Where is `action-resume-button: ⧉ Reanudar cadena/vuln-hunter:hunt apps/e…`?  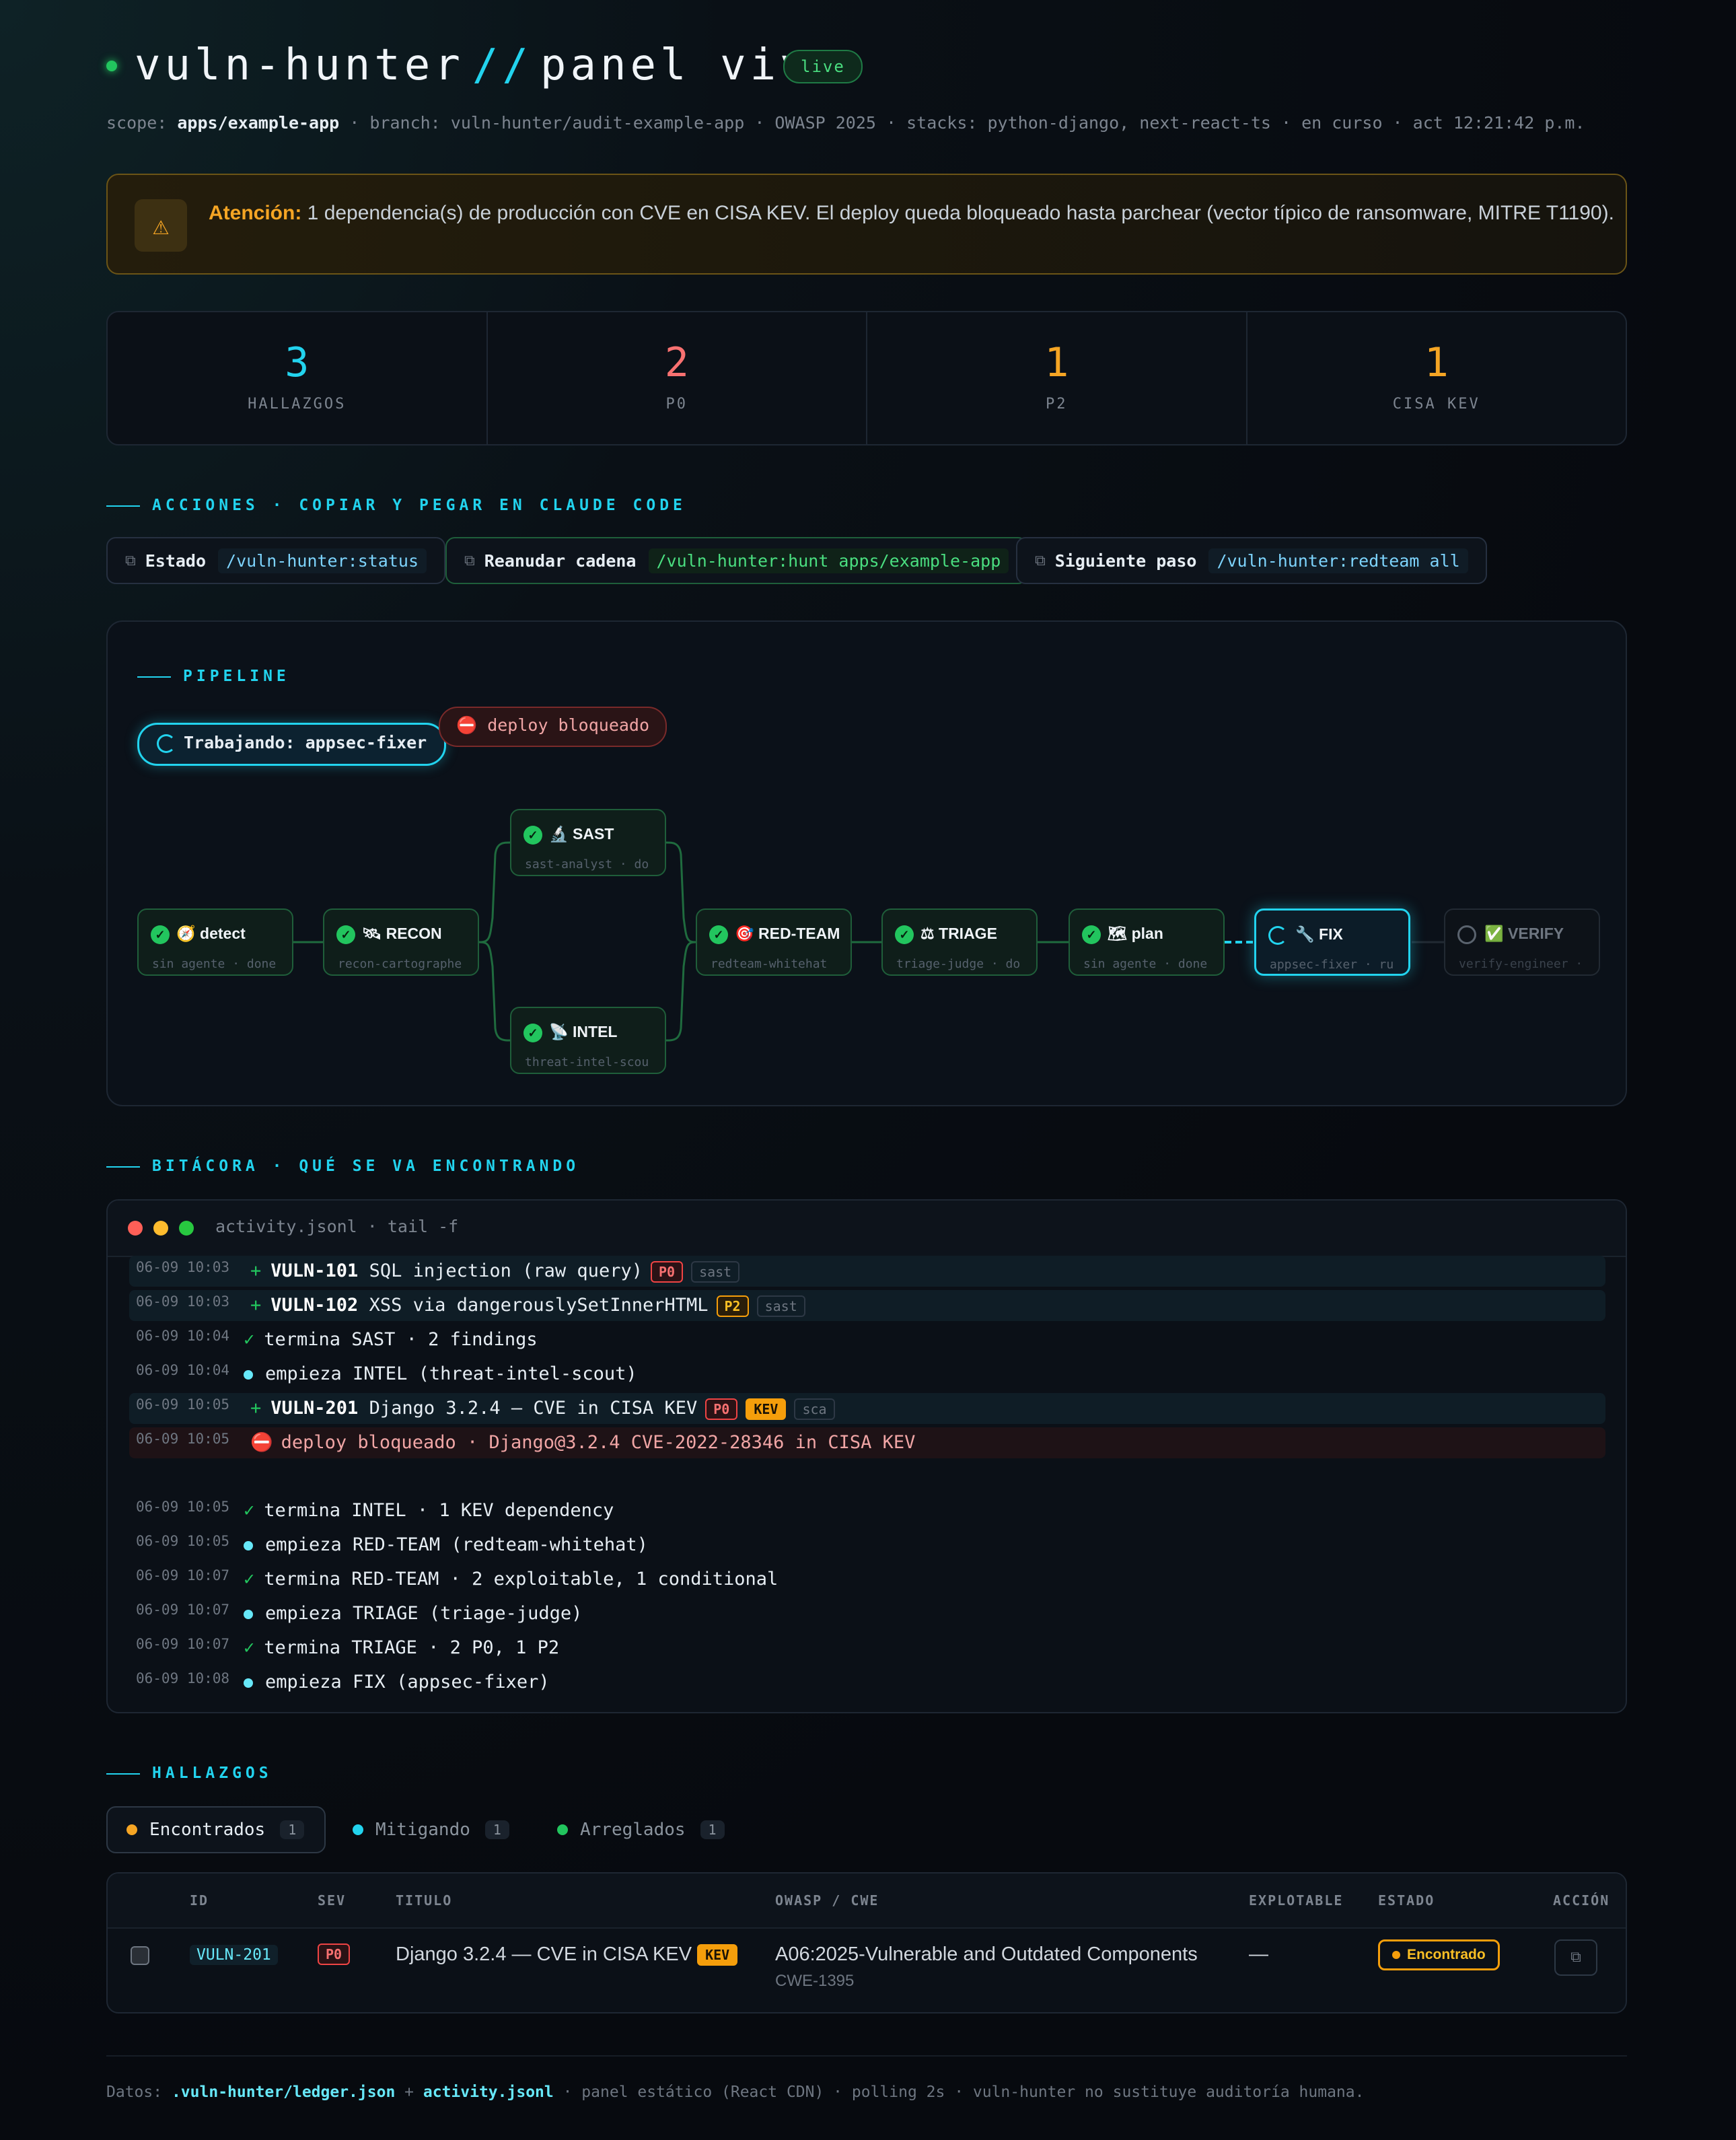 action-resume-button: ⧉ Reanudar cadena/vuln-hunter:hunt apps/e… is located at coordinates (736, 560).